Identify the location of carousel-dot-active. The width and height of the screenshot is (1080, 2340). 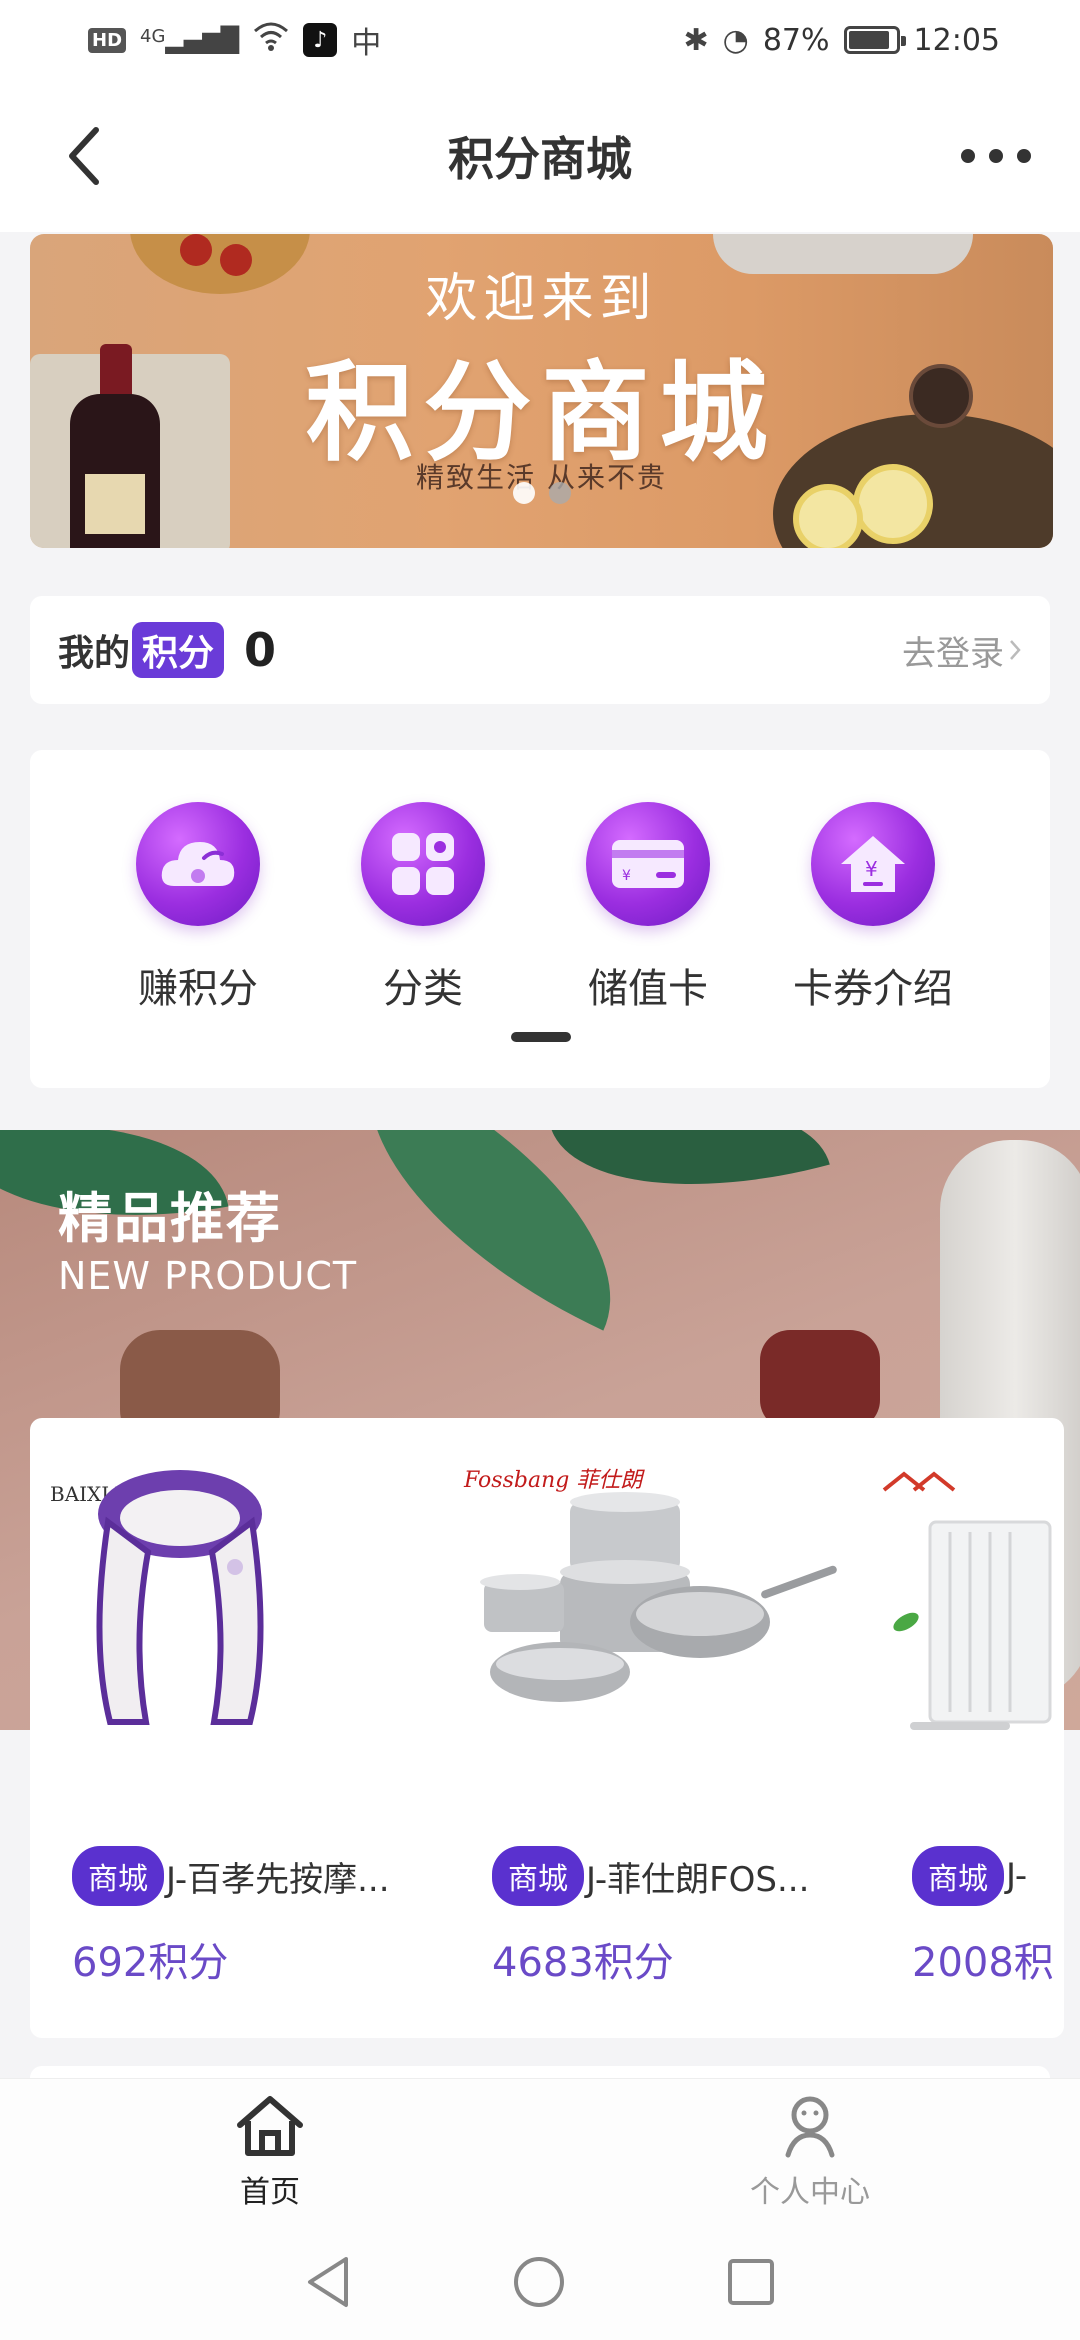
(523, 493).